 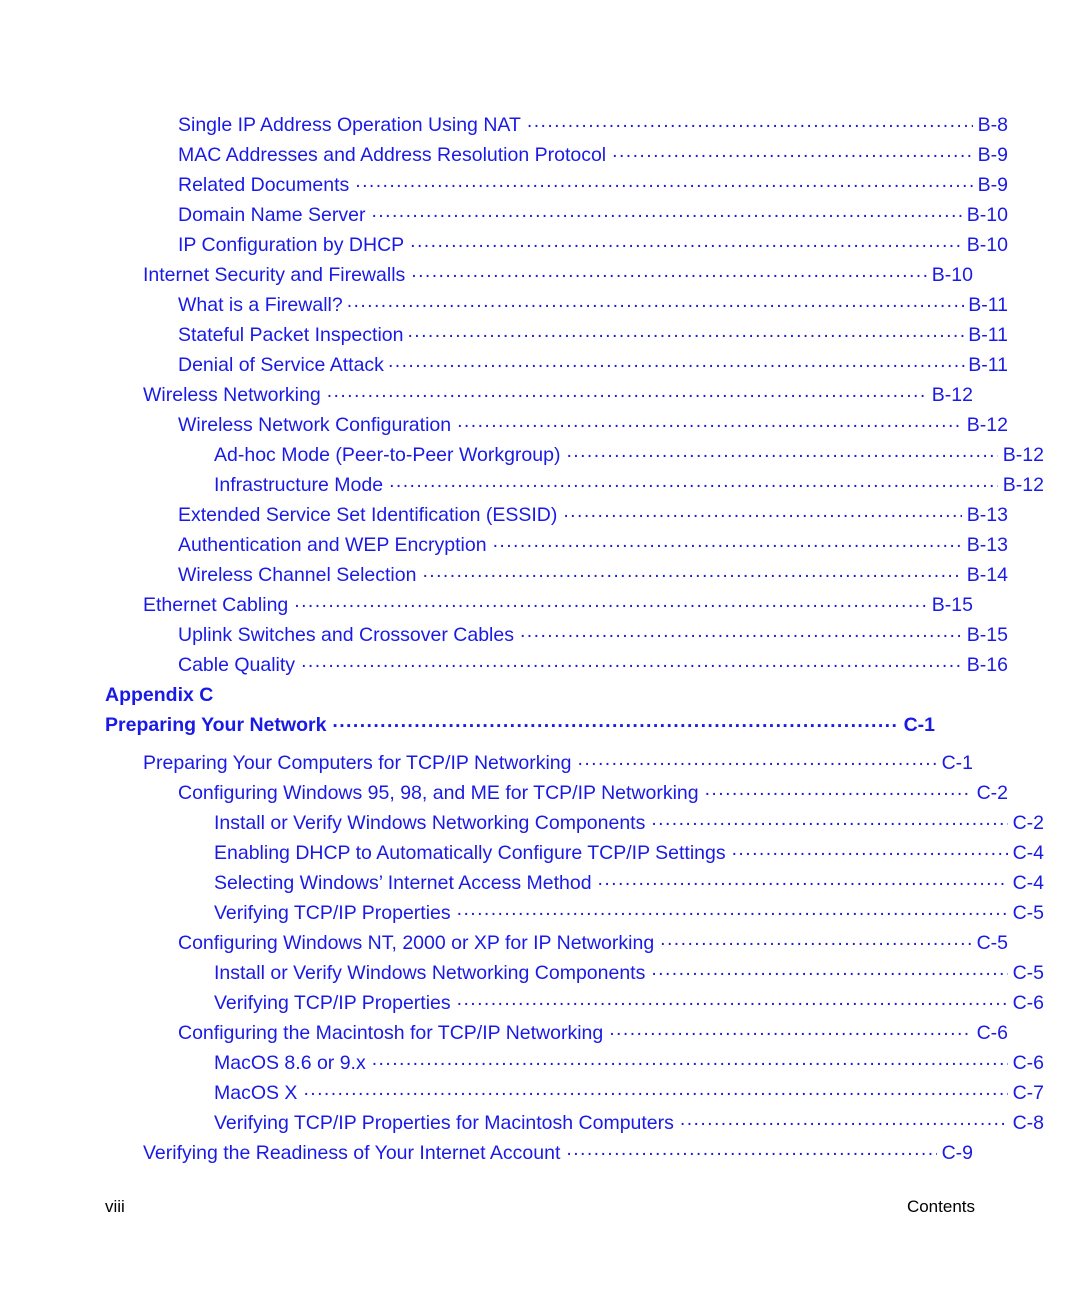 I want to click on toc-entry-page-number: C-9, so click(x=957, y=1153).